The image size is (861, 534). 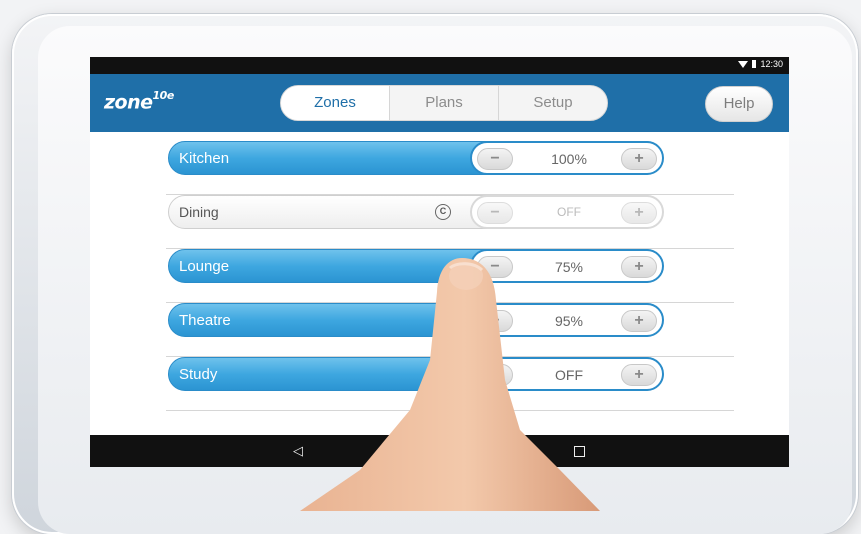 What do you see at coordinates (579, 451) in the screenshot?
I see `recent-apps-icon` at bounding box center [579, 451].